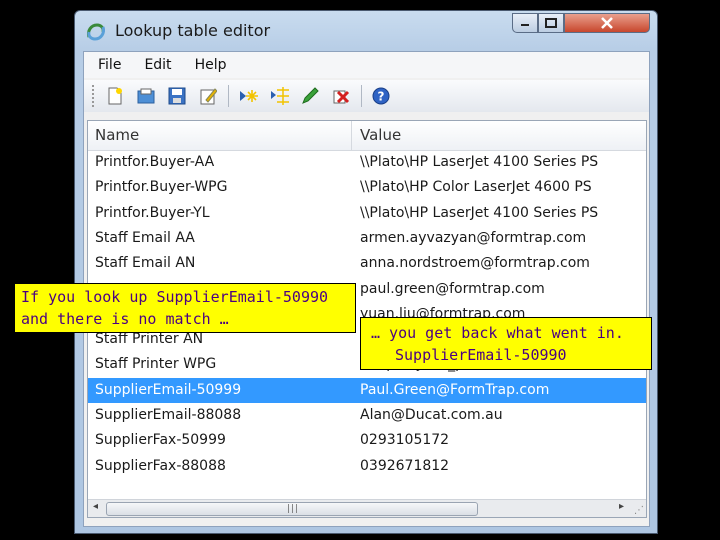 Image resolution: width=720 pixels, height=540 pixels. I want to click on cell-value: 0392671812, so click(404, 466).